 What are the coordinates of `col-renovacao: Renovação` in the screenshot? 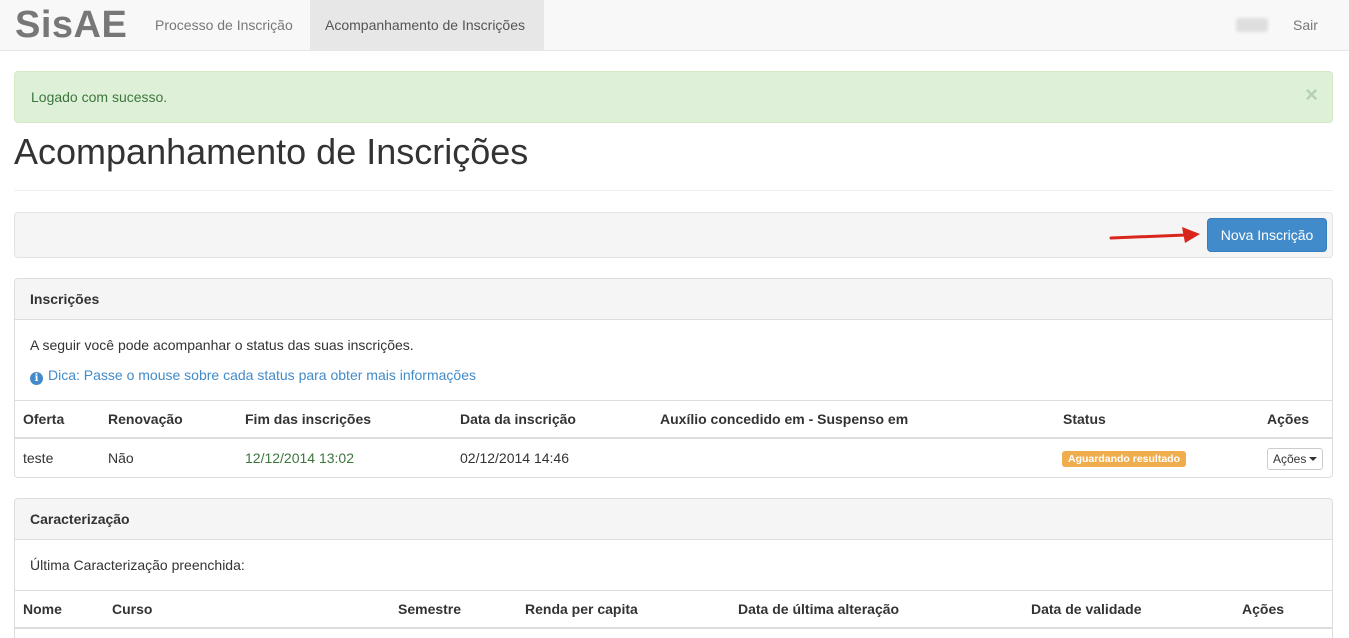 It's located at (145, 419).